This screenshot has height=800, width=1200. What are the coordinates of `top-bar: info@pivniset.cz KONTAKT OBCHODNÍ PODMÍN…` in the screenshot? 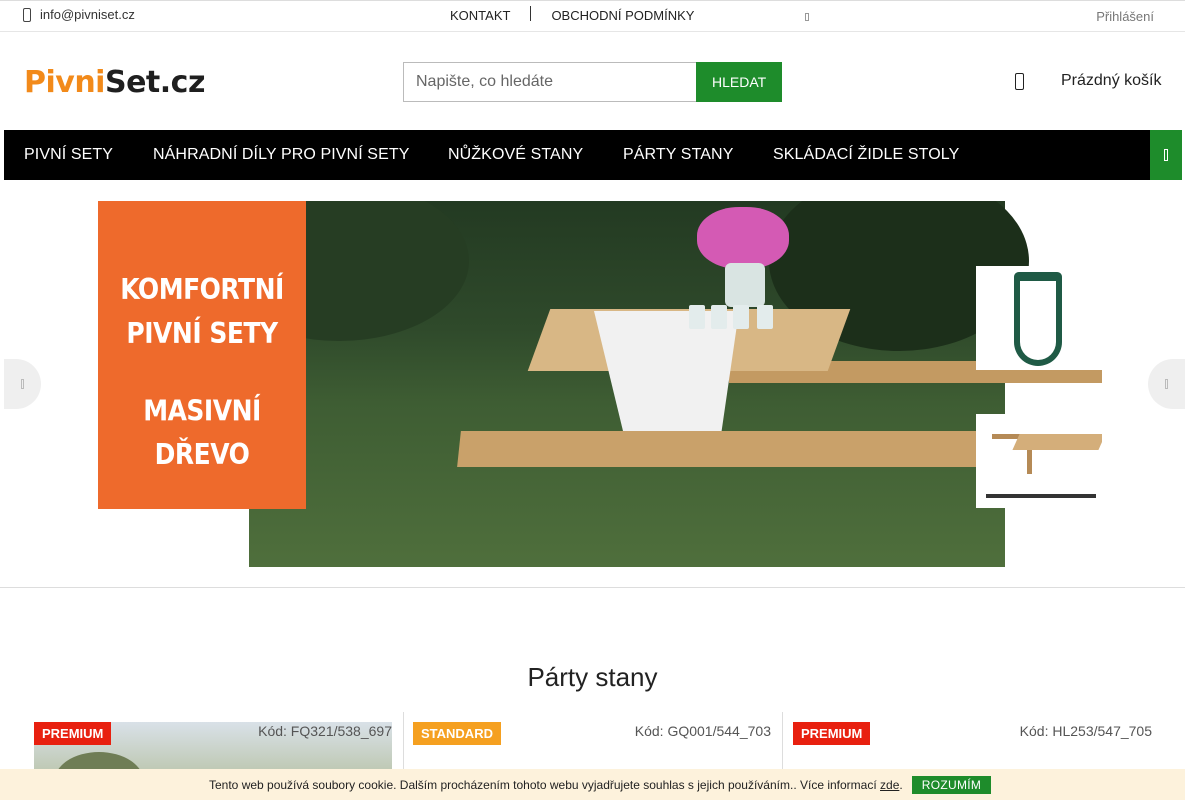 It's located at (592, 16).